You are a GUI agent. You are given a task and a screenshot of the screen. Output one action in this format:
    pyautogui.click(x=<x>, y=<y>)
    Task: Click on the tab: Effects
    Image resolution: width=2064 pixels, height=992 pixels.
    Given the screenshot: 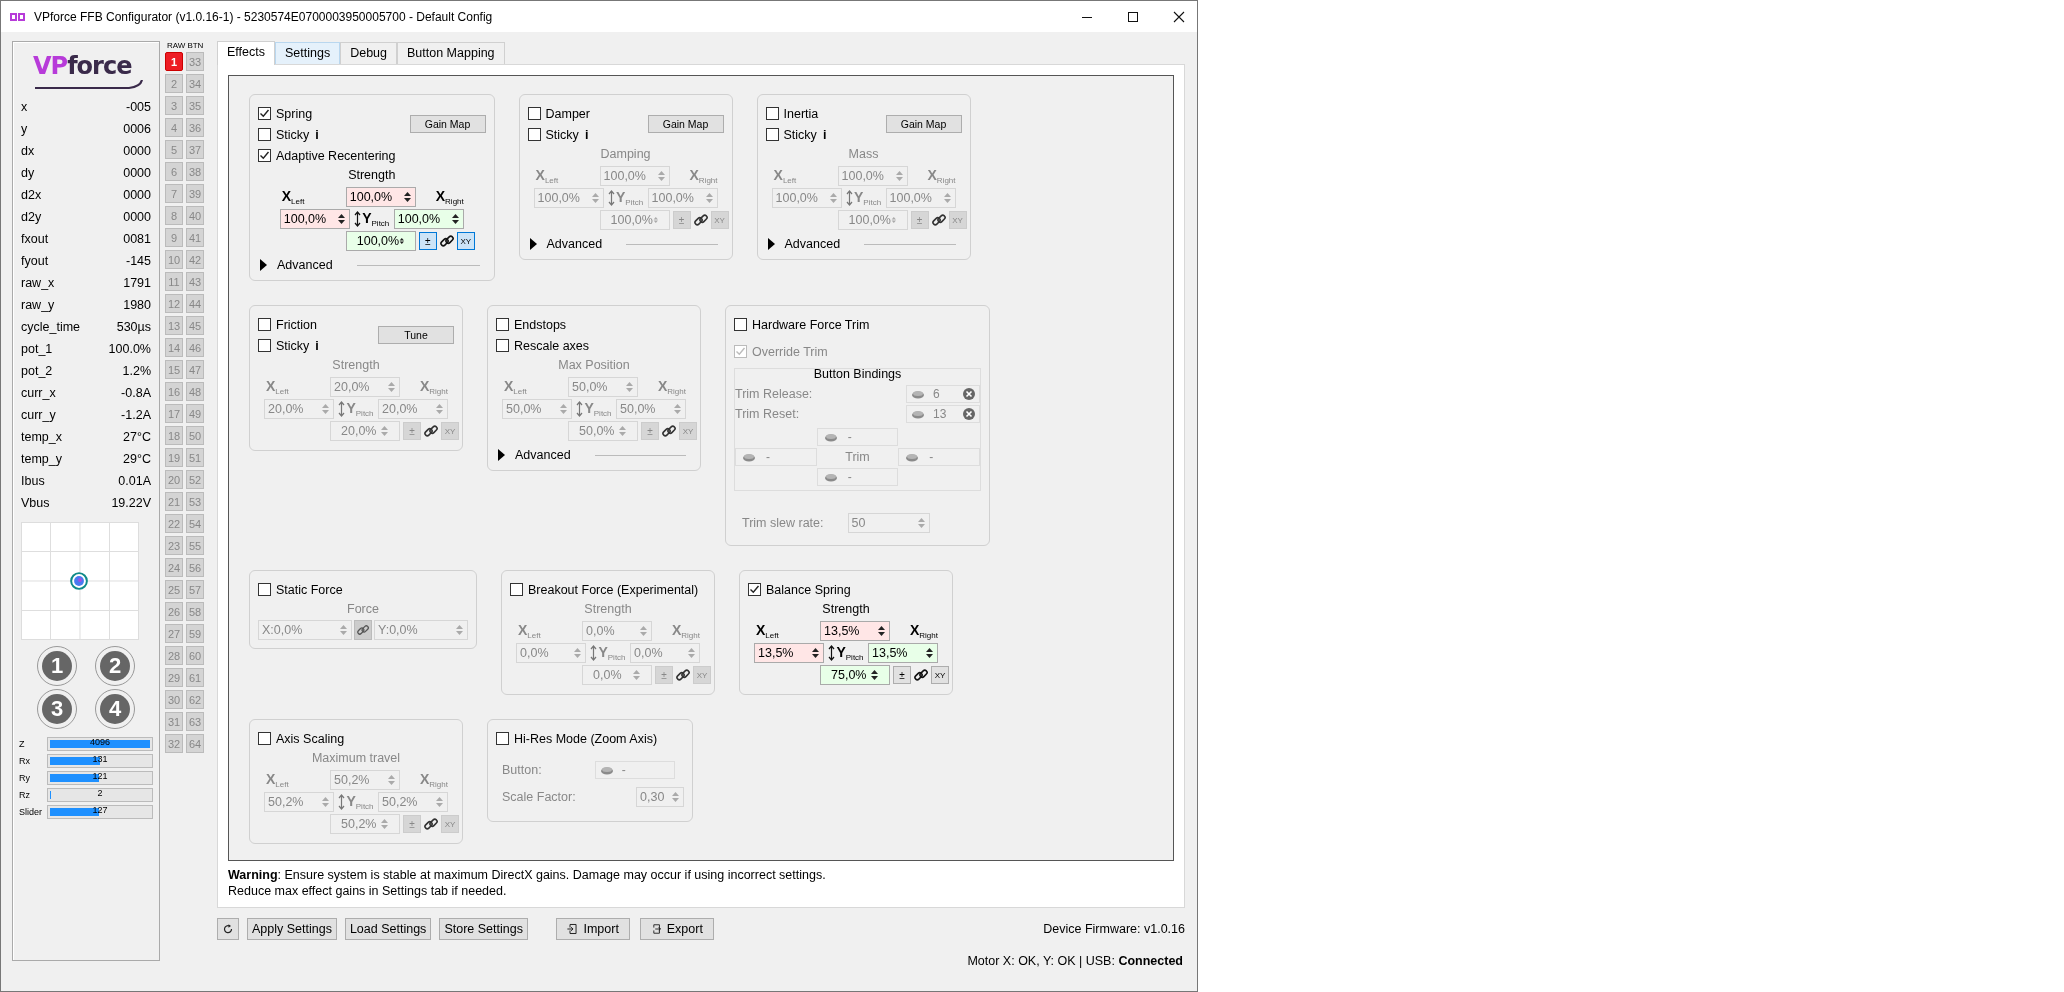 What is the action you would take?
    pyautogui.click(x=246, y=53)
    